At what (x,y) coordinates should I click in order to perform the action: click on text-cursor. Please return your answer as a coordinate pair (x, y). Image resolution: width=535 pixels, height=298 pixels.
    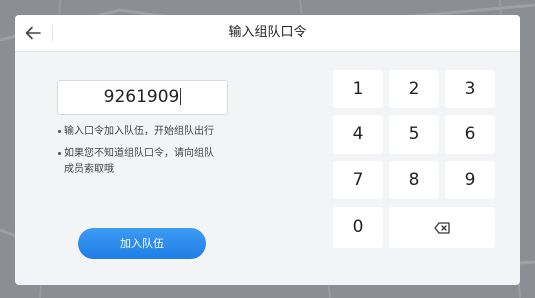
    Looking at the image, I should click on (181, 96).